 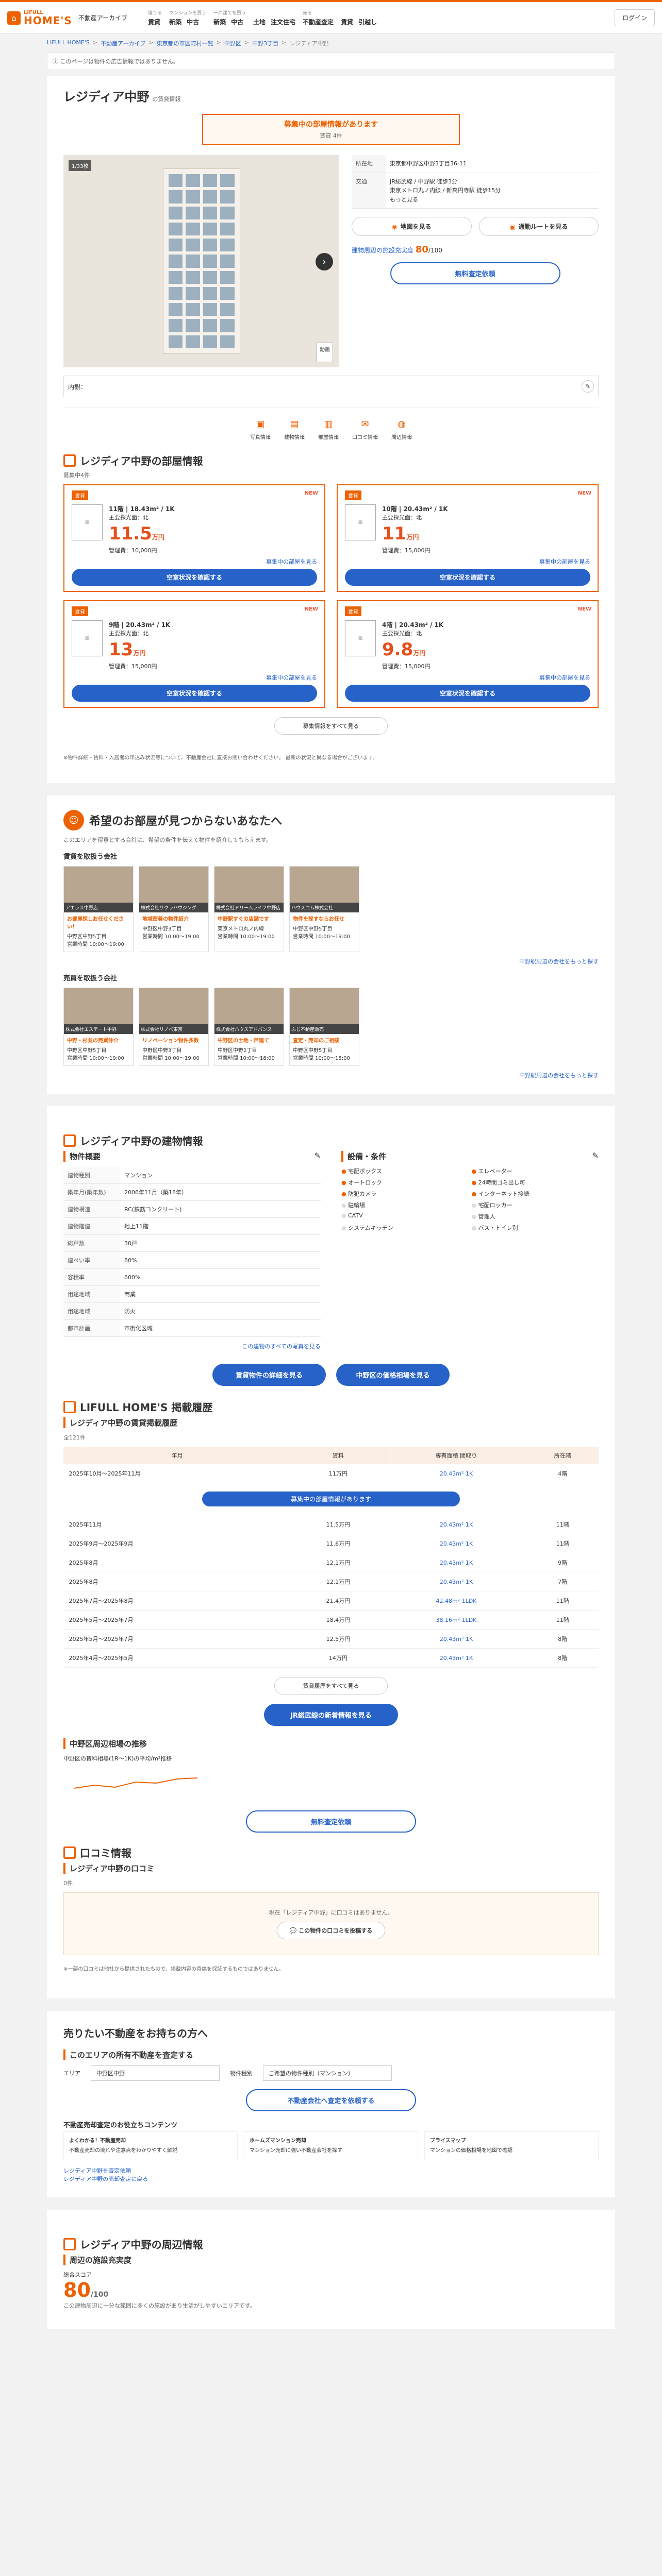 I want to click on all-photos-link: この建物のすべての写真を見る, so click(x=281, y=1346).